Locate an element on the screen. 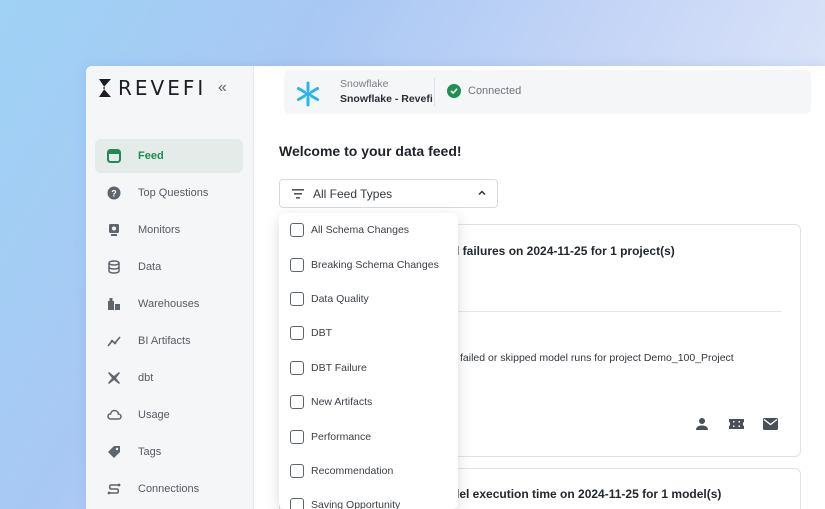 The width and height of the screenshot is (825, 509). feed-card-actions is located at coordinates (736, 424).